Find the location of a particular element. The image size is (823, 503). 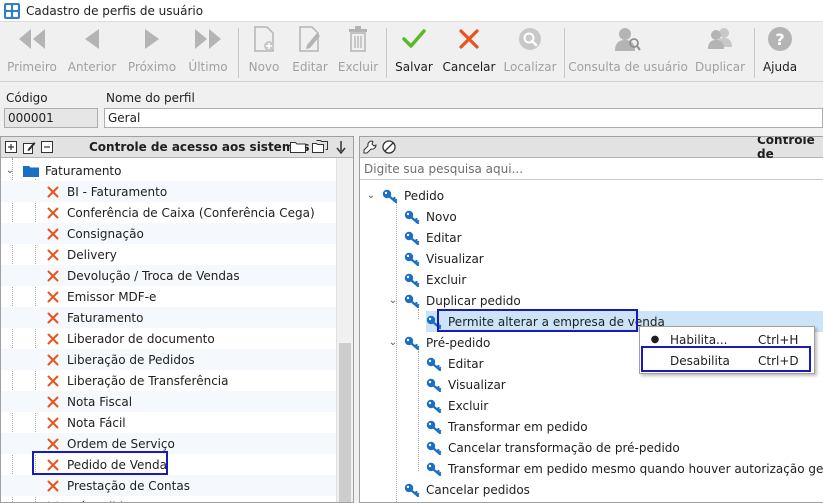

app-icon is located at coordinates (12, 10).